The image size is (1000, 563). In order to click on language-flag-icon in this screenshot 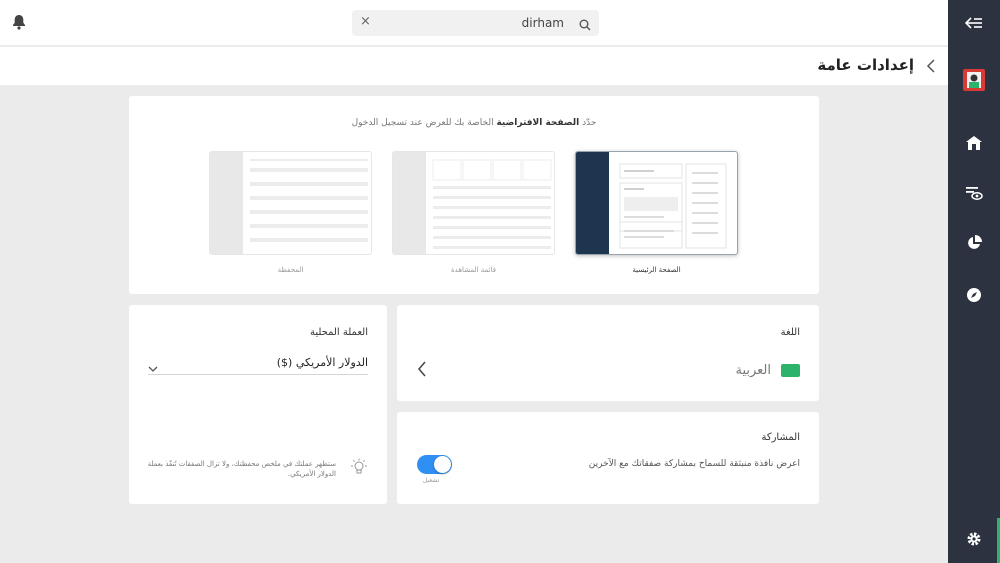, I will do `click(790, 370)`.